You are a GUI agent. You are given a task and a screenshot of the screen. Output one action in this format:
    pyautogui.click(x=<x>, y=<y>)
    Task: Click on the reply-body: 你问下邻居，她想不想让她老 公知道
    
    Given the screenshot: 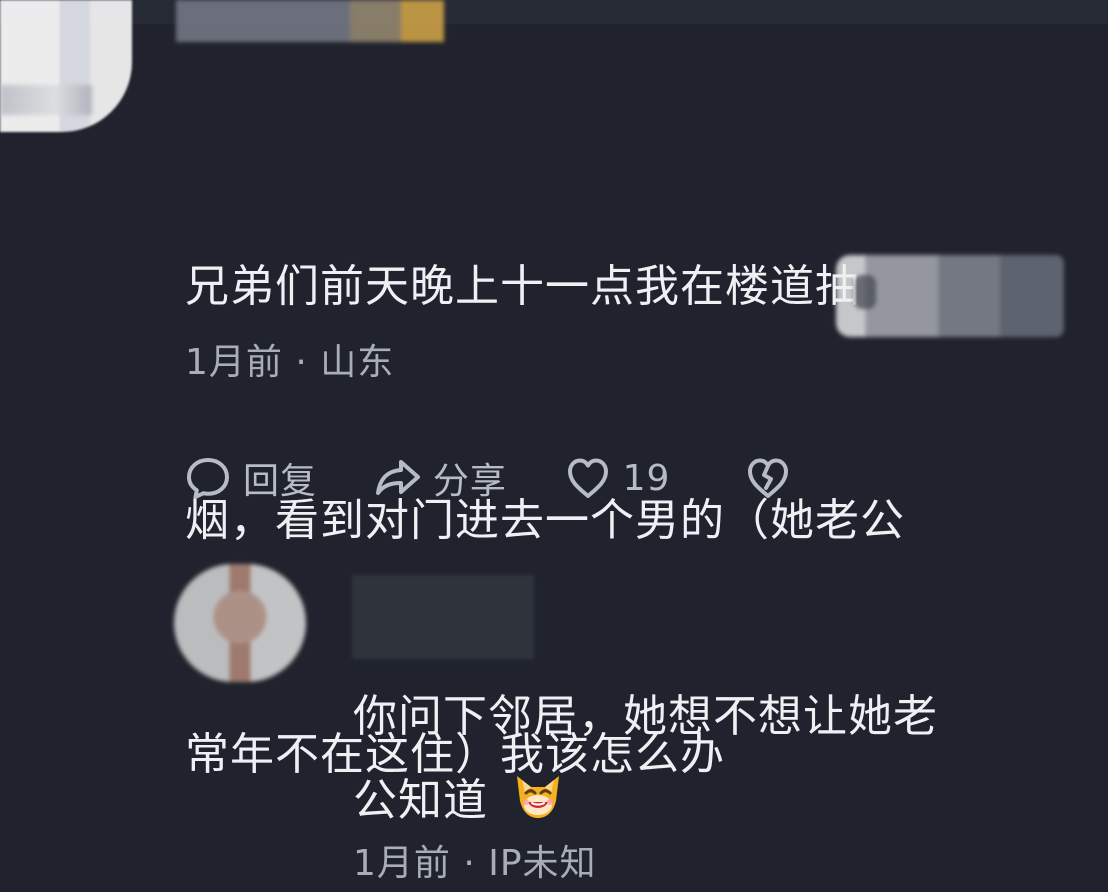 What is the action you would take?
    pyautogui.click(x=703, y=759)
    